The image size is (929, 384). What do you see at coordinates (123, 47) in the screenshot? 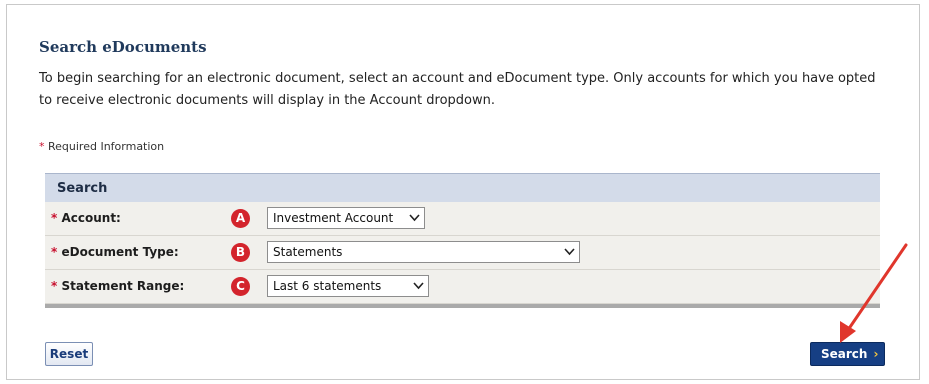
I see `page-title: Search eDocuments` at bounding box center [123, 47].